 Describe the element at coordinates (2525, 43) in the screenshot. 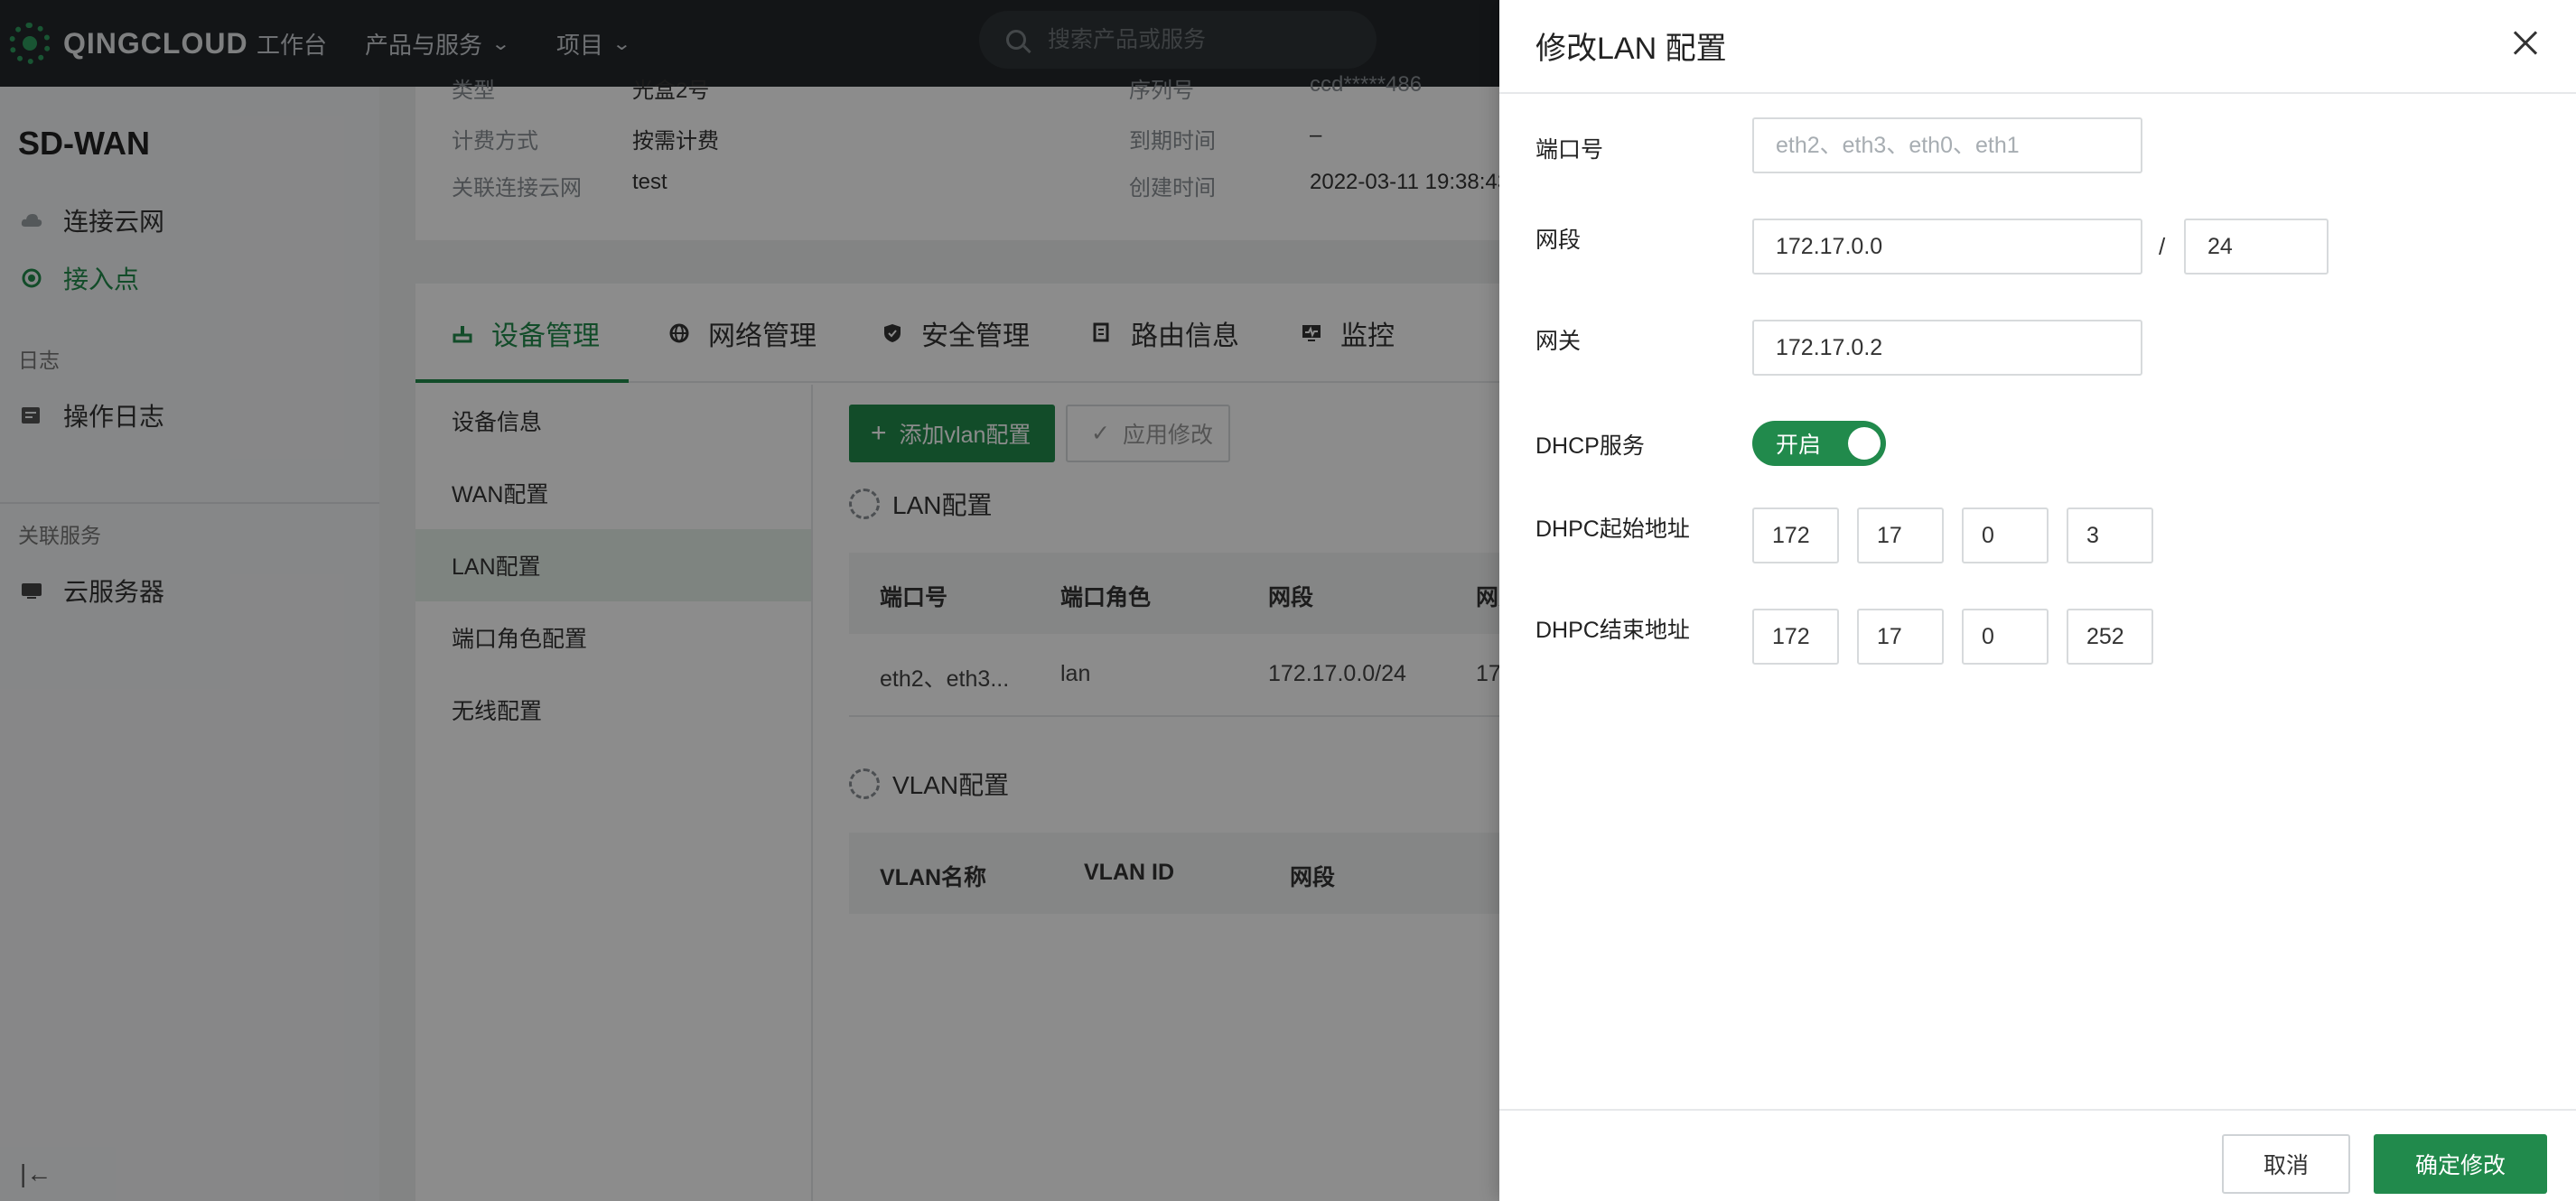

I see `close-icon` at that location.